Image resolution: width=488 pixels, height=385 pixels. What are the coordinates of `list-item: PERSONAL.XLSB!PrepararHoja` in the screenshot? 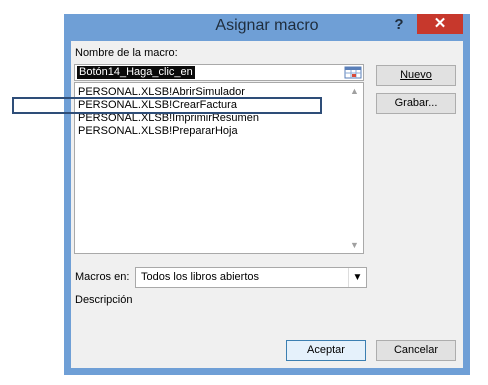 It's located at (158, 131).